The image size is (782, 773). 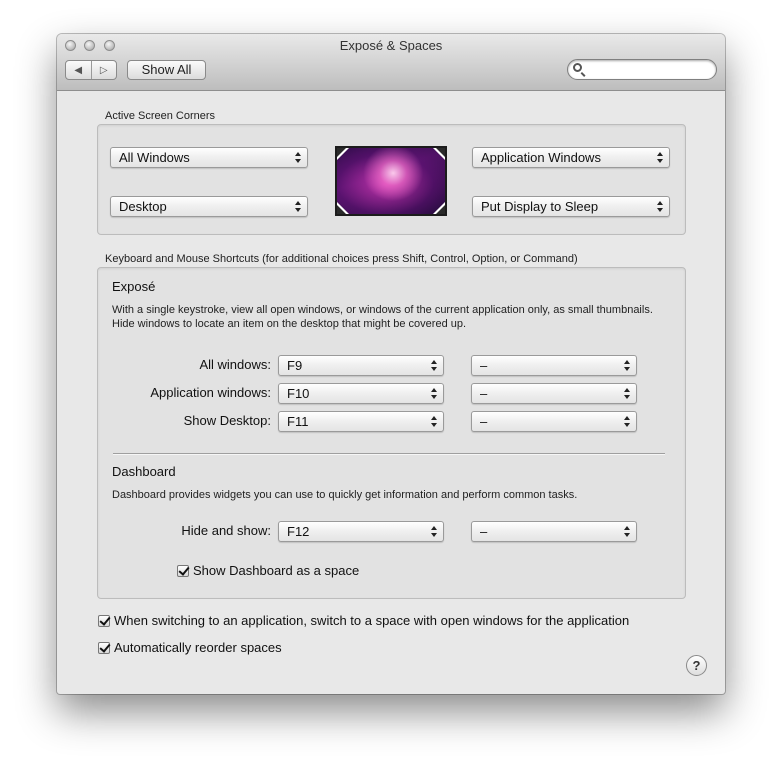 I want to click on top-right-corner-popup: Application Windows, so click(x=571, y=157).